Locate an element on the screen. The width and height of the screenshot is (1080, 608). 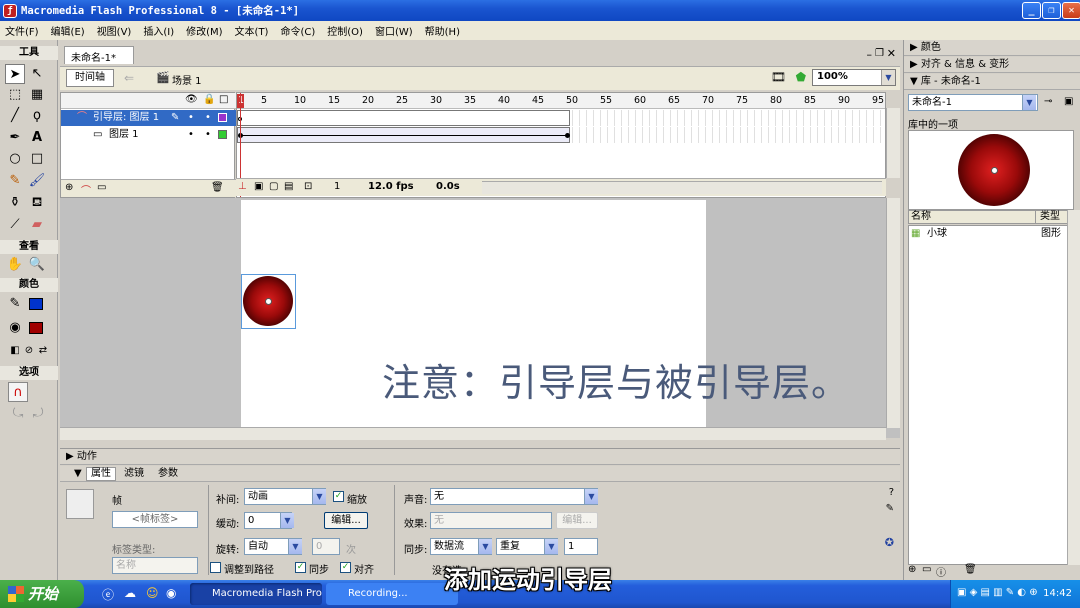
timeline-toggle-button: 时间轴 is located at coordinates (90, 78).